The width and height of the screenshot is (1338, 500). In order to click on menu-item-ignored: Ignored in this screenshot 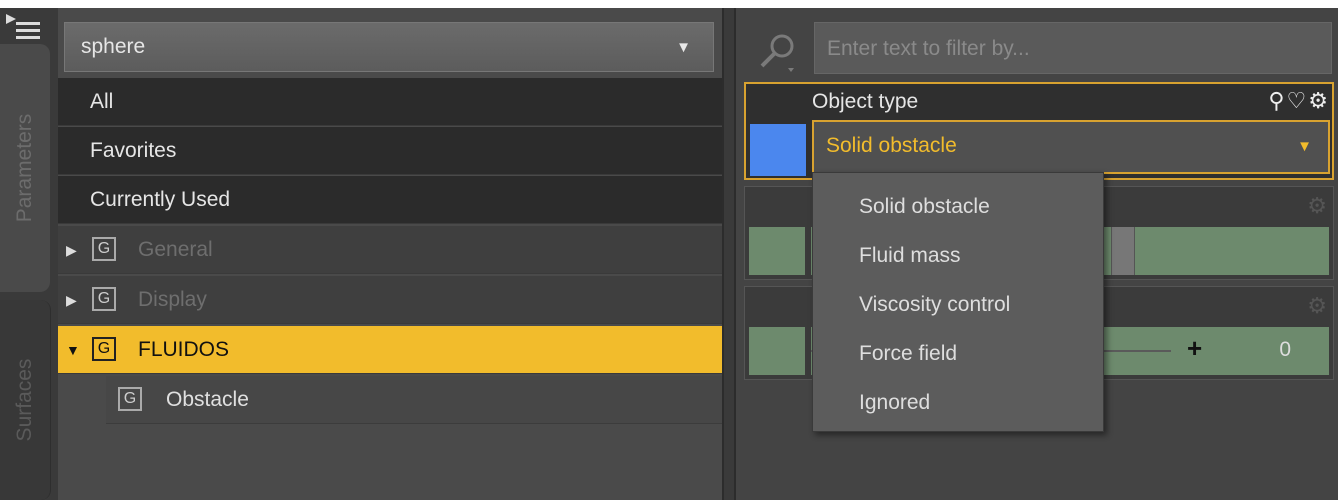, I will do `click(894, 403)`.